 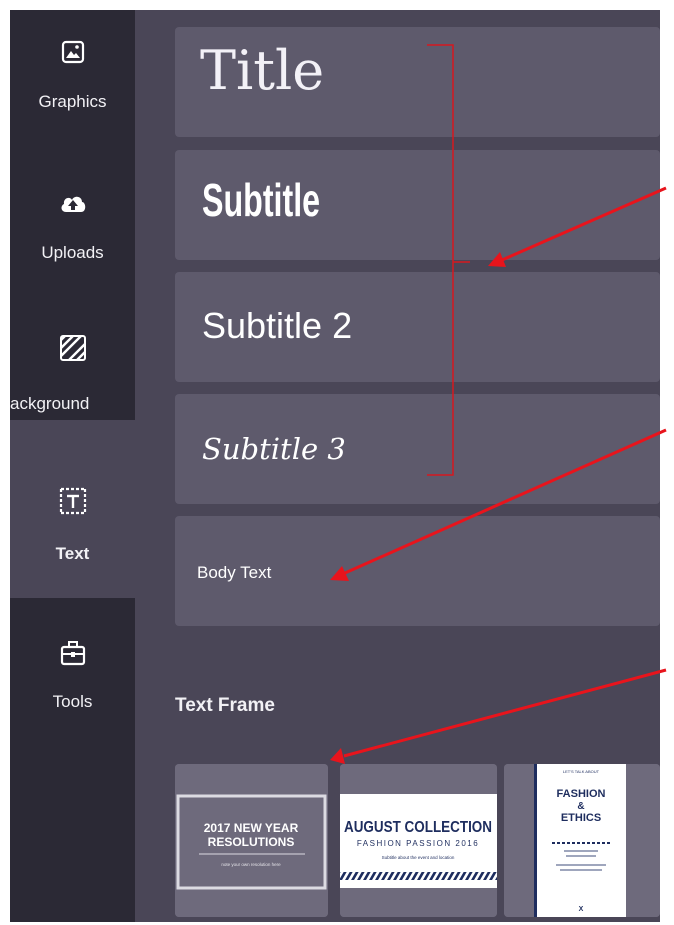 What do you see at coordinates (448, 260) in the screenshot?
I see `annotation-bracket` at bounding box center [448, 260].